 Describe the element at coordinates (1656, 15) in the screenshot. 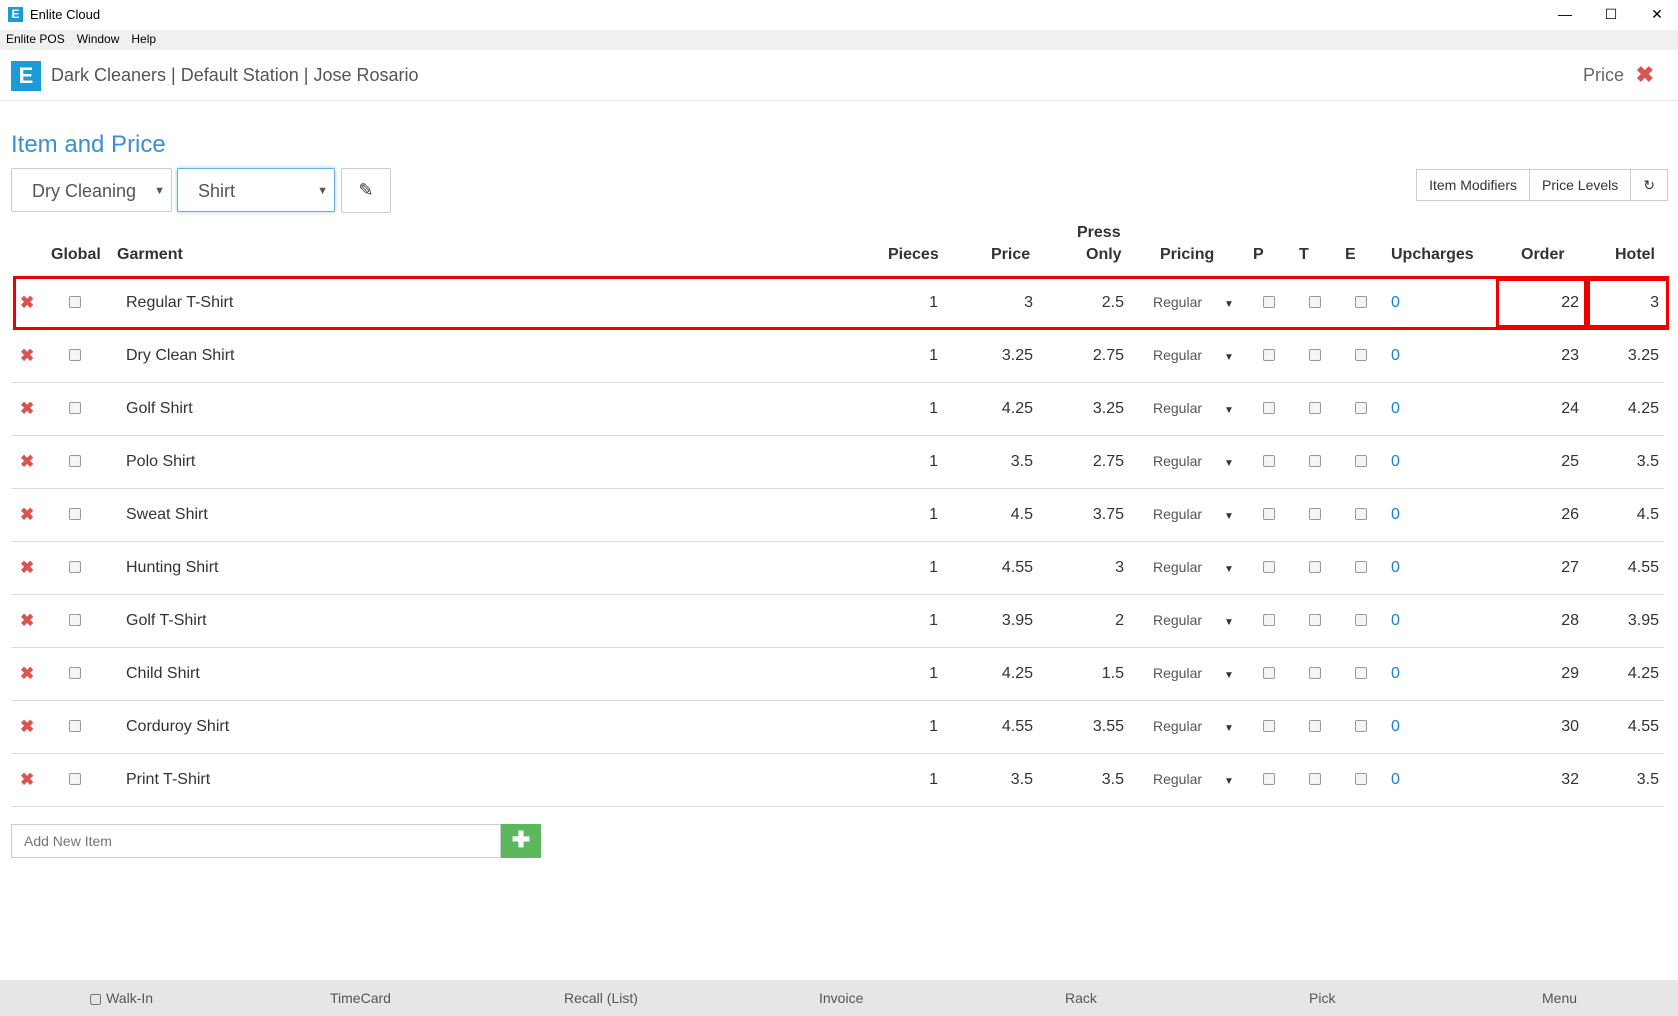

I see `close-window-button: ✕` at that location.